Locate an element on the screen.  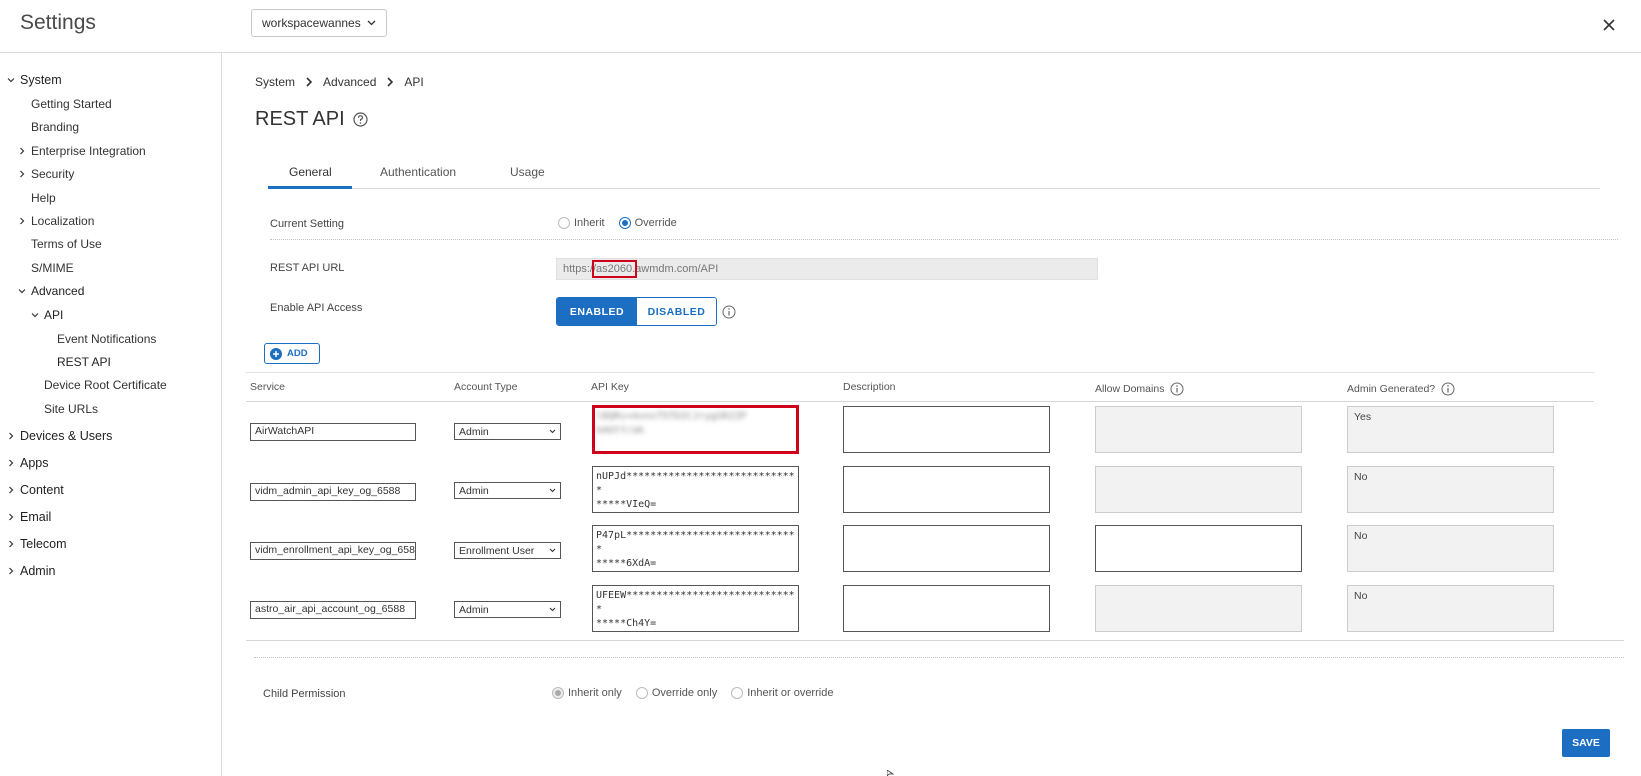
sidebar-item-security: Security is located at coordinates (45, 174).